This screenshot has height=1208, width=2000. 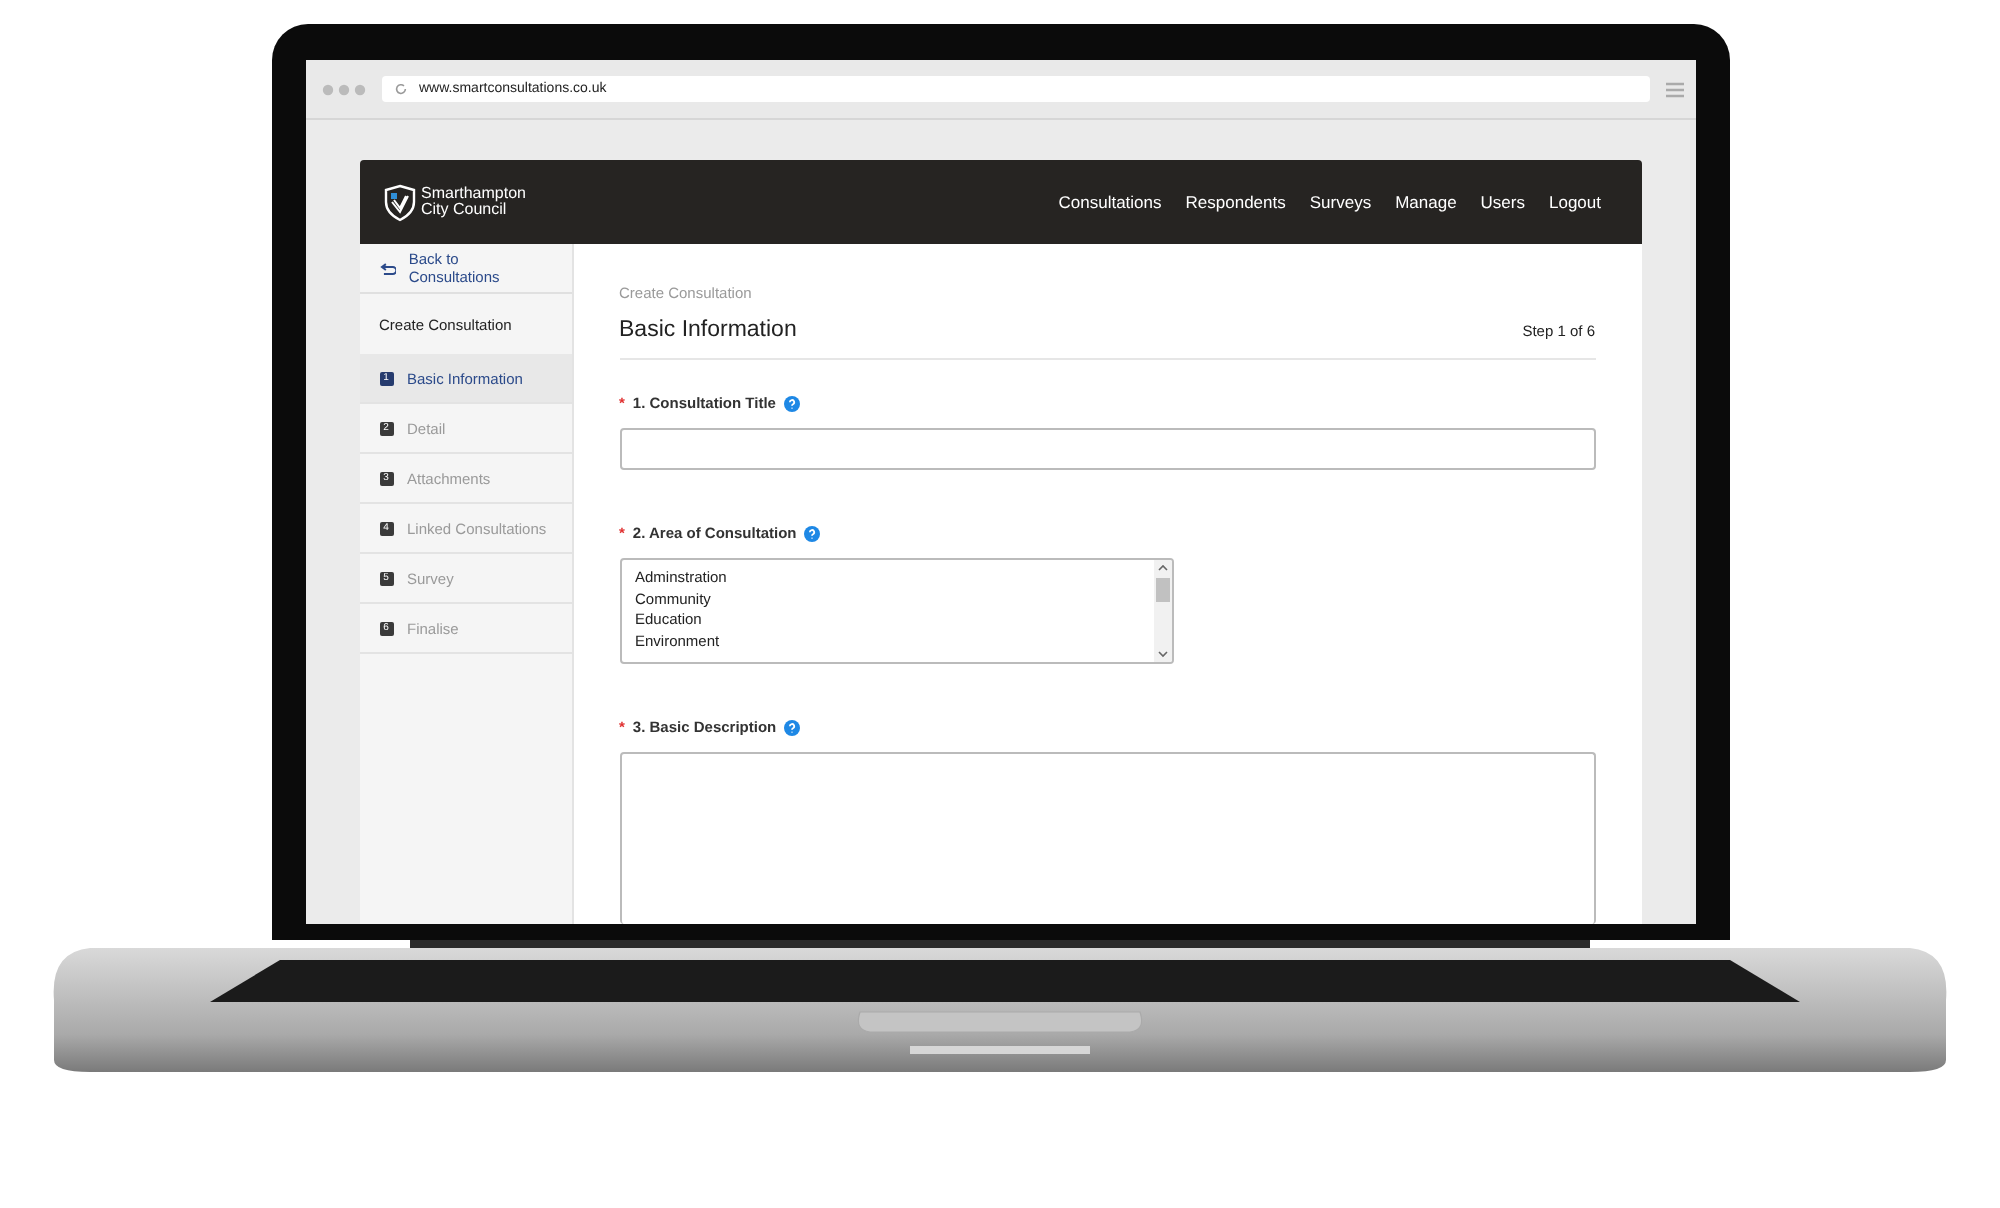 What do you see at coordinates (1107, 449) in the screenshot?
I see `title-input` at bounding box center [1107, 449].